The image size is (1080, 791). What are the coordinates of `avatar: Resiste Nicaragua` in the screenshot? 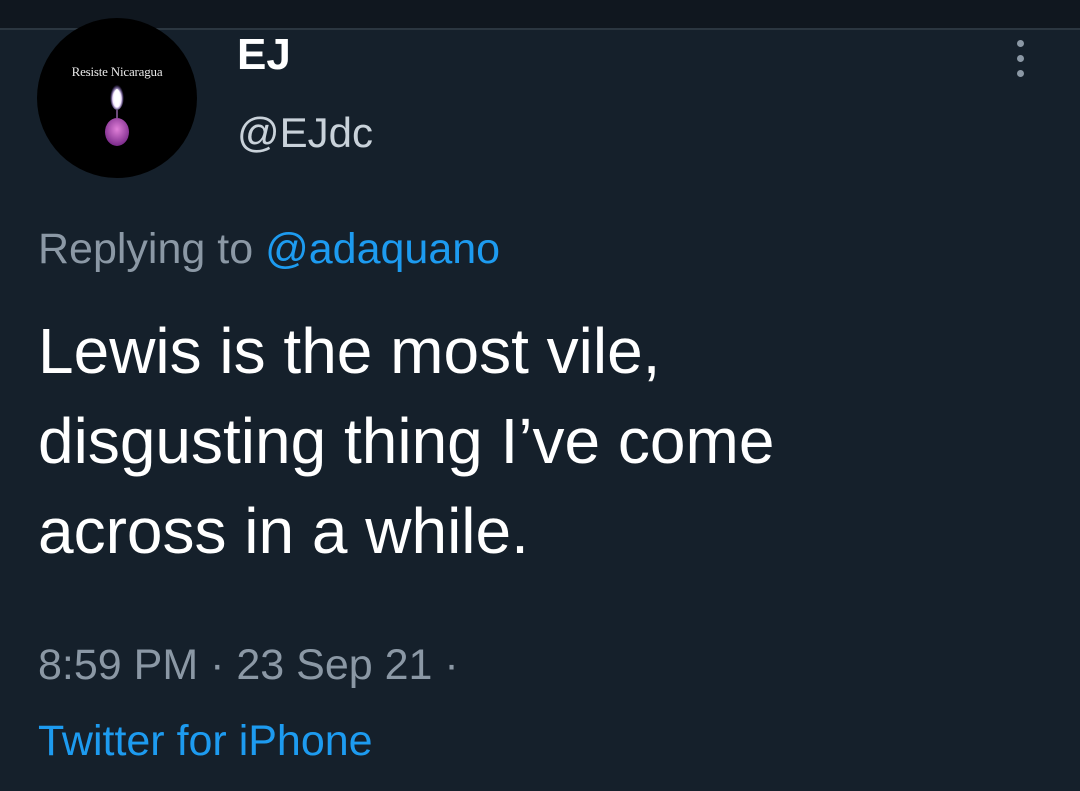 It's located at (117, 98).